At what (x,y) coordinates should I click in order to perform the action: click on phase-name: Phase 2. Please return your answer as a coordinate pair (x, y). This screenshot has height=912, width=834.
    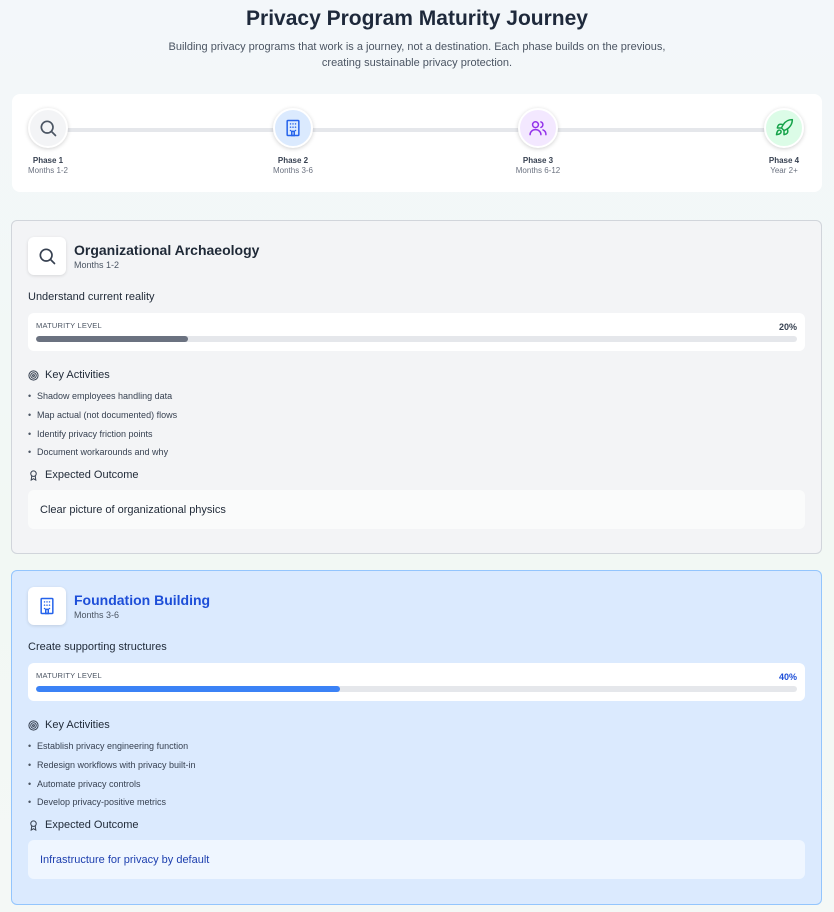
    Looking at the image, I should click on (293, 160).